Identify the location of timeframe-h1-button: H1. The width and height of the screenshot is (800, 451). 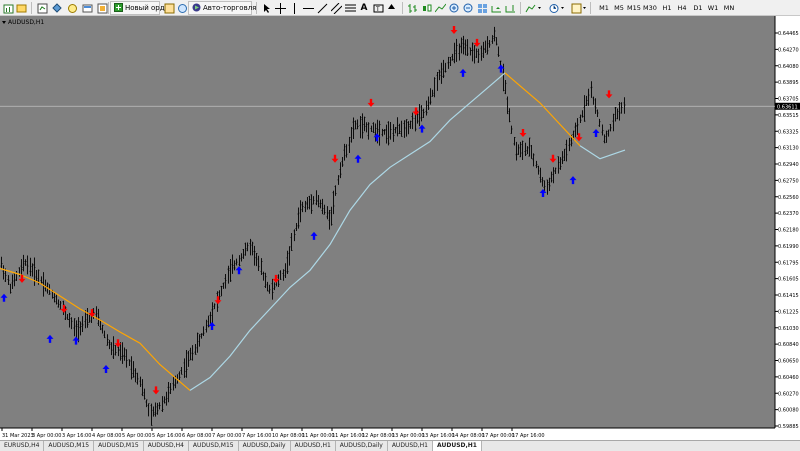
(667, 8).